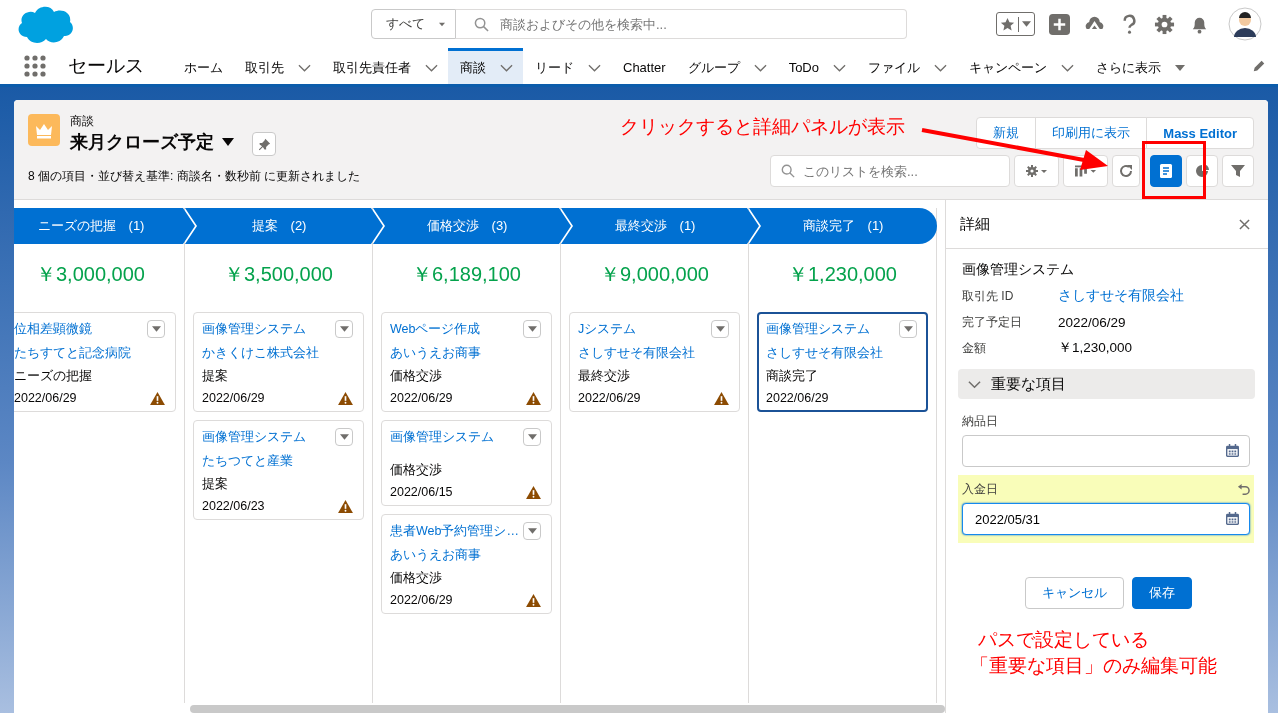 This screenshot has height=713, width=1278. I want to click on settings-icon, so click(1164, 24).